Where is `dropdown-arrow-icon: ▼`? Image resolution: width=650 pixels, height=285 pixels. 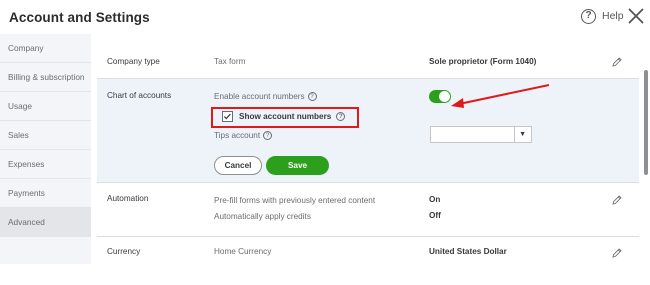
dropdown-arrow-icon: ▼ is located at coordinates (522, 134).